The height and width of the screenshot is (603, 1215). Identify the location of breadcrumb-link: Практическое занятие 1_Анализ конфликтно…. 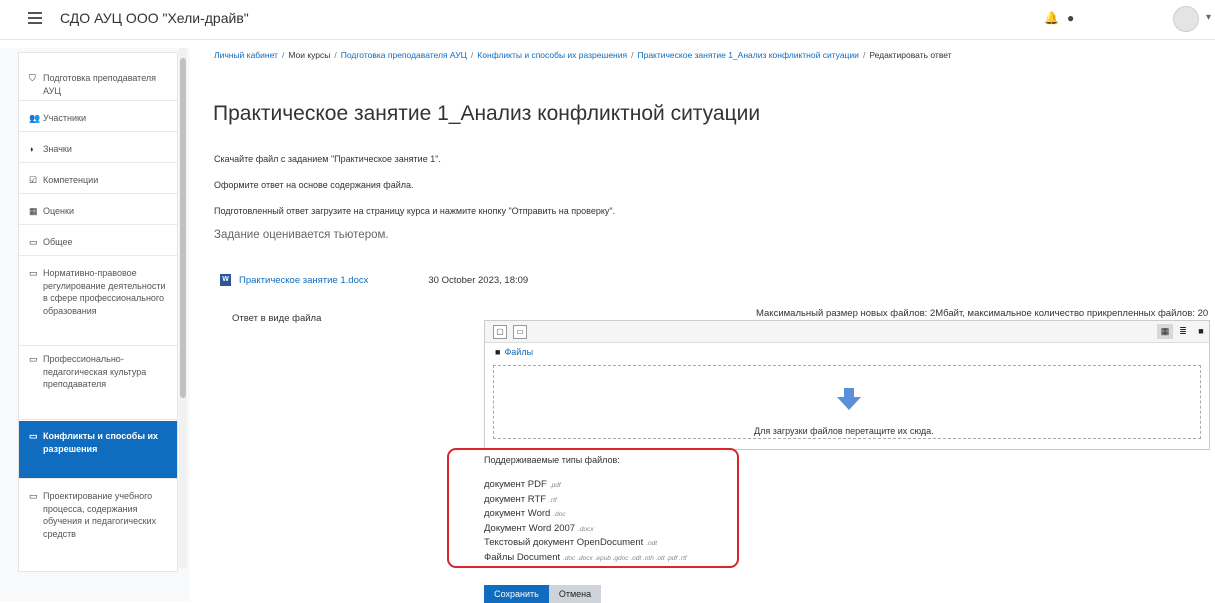
(747, 55).